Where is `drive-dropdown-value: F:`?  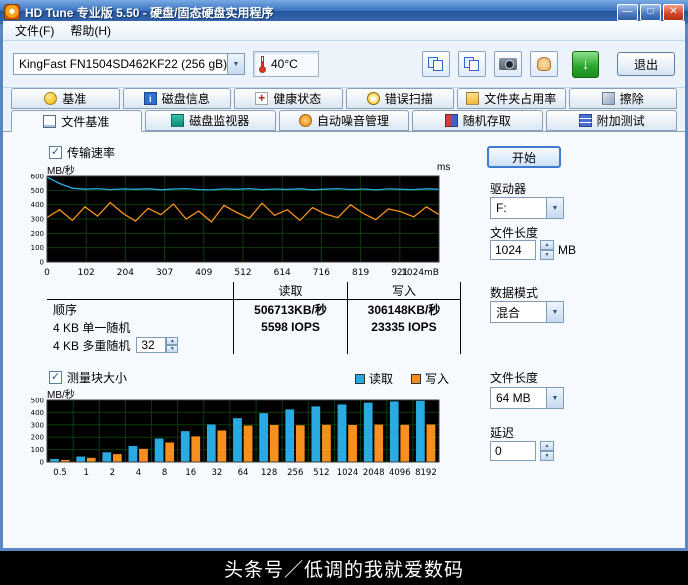
drive-dropdown-value: F: is located at coordinates (501, 208).